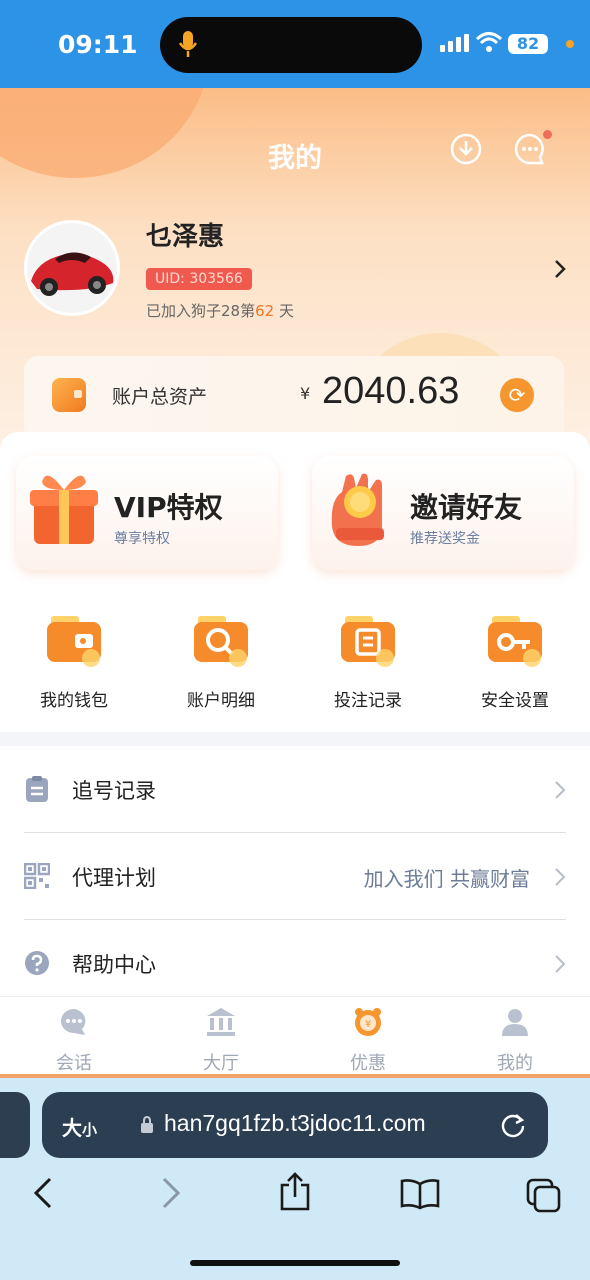 This screenshot has width=590, height=1280. I want to click on message-icon, so click(530, 149).